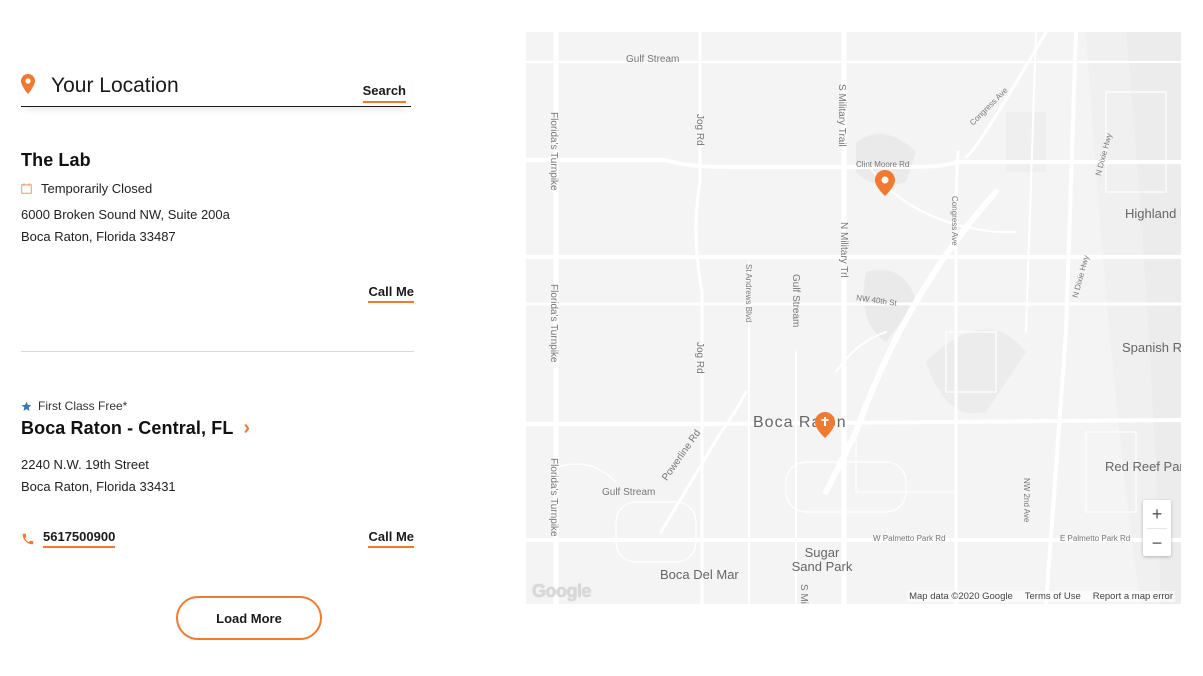 The width and height of the screenshot is (1203, 676). I want to click on divider, so click(217, 351).